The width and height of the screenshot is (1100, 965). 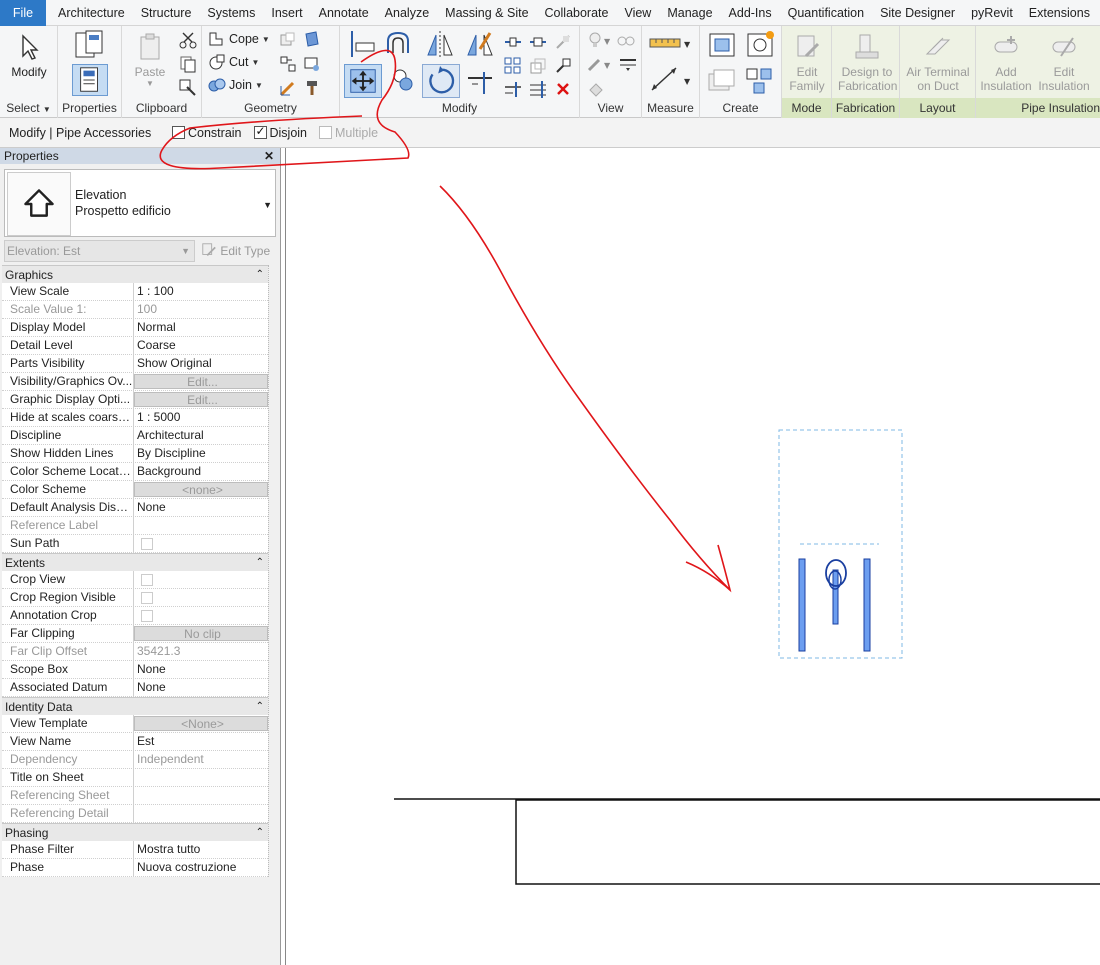 What do you see at coordinates (400, 44) in the screenshot?
I see `offset-button` at bounding box center [400, 44].